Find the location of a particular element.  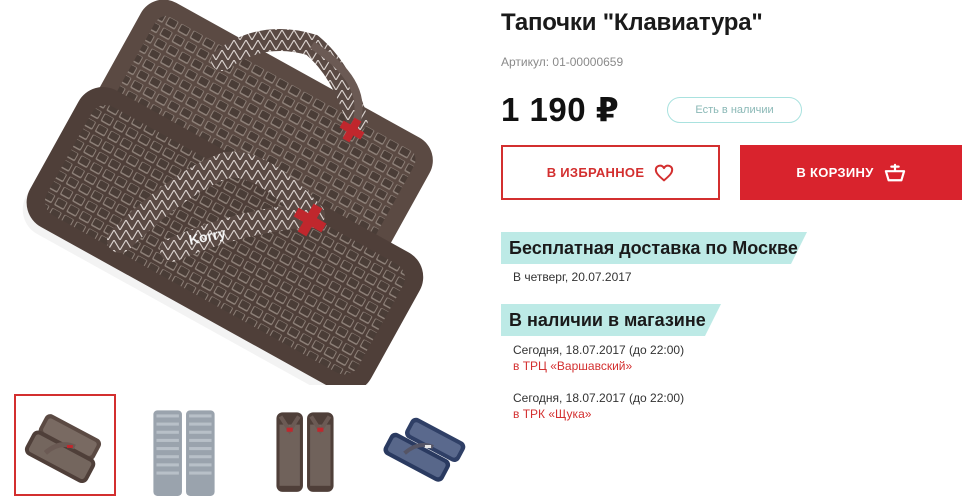

delivery-date: В четверг, 20.07.2017 is located at coordinates (572, 277).